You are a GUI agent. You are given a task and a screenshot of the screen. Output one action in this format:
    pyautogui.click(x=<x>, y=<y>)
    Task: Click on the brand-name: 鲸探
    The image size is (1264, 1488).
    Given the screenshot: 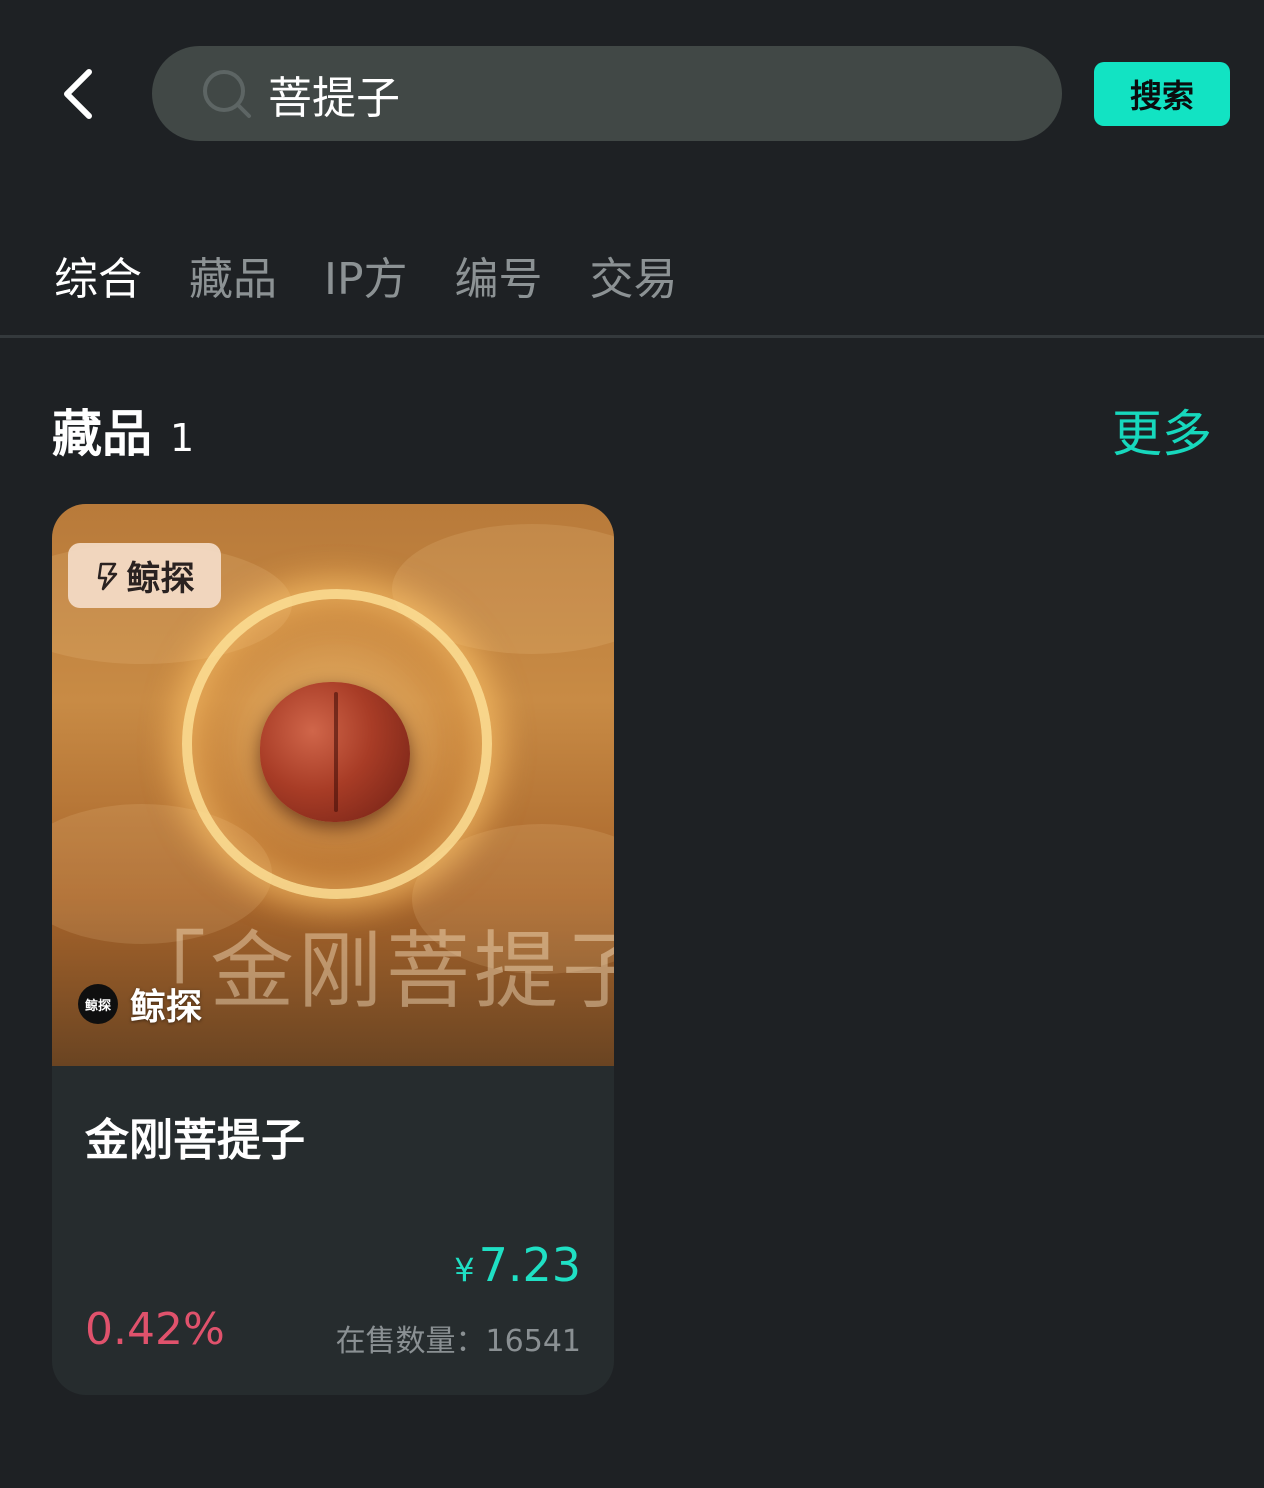 What is the action you would take?
    pyautogui.click(x=166, y=1007)
    